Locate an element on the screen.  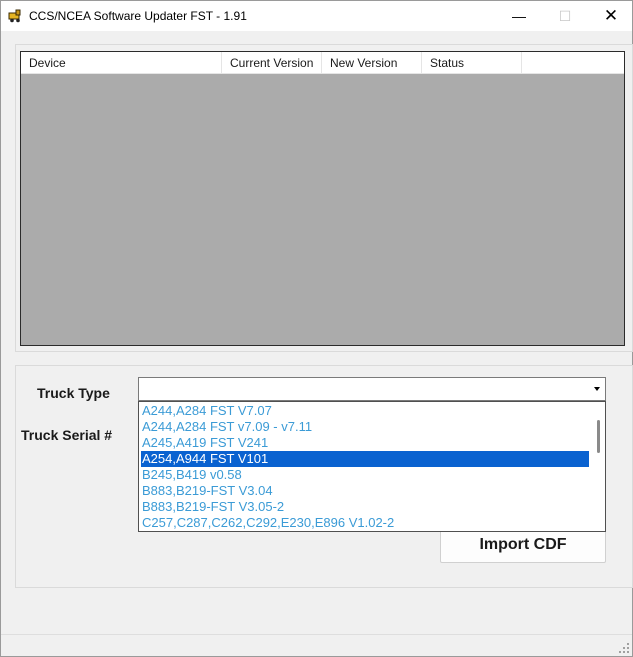
dropdown-option: A245,A419 FST V241 is located at coordinates (365, 443).